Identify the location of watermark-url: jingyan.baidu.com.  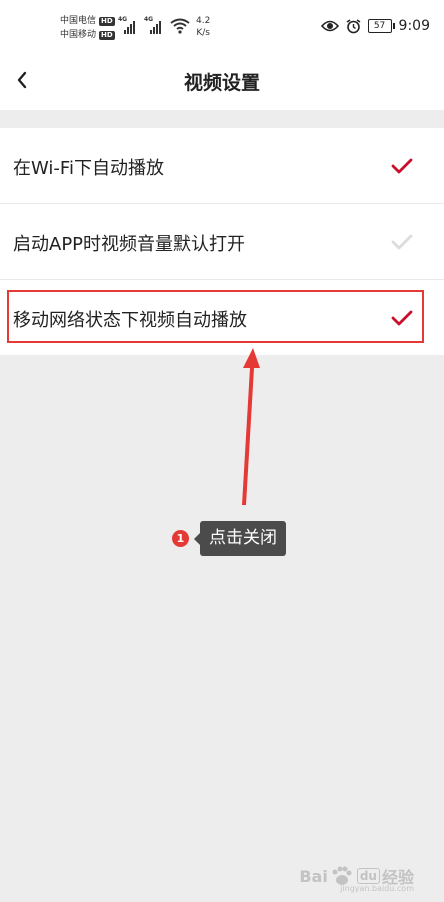
(377, 888).